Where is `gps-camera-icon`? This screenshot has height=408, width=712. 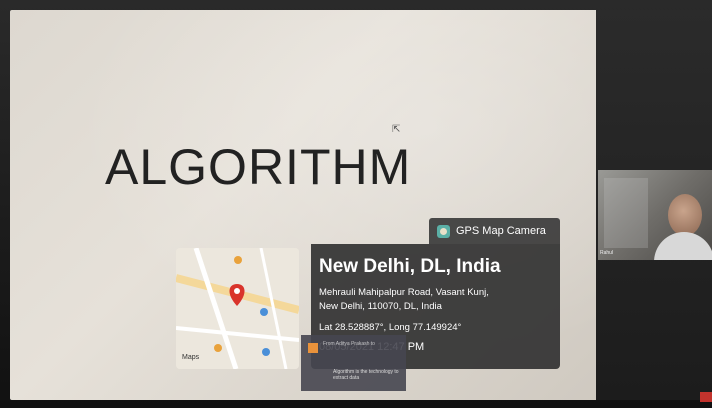 gps-camera-icon is located at coordinates (443, 231).